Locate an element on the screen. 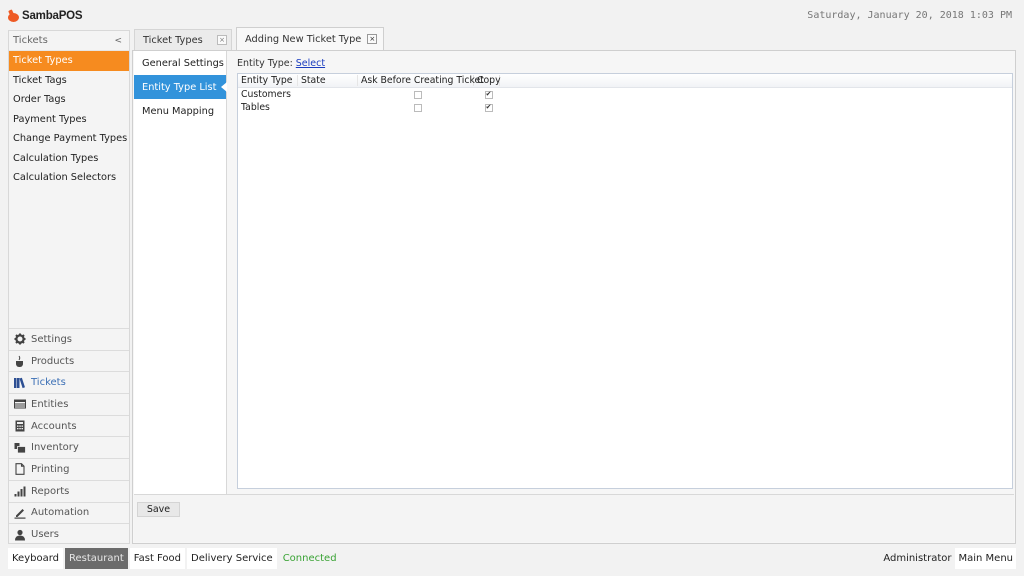  nav-label: Users is located at coordinates (45, 535).